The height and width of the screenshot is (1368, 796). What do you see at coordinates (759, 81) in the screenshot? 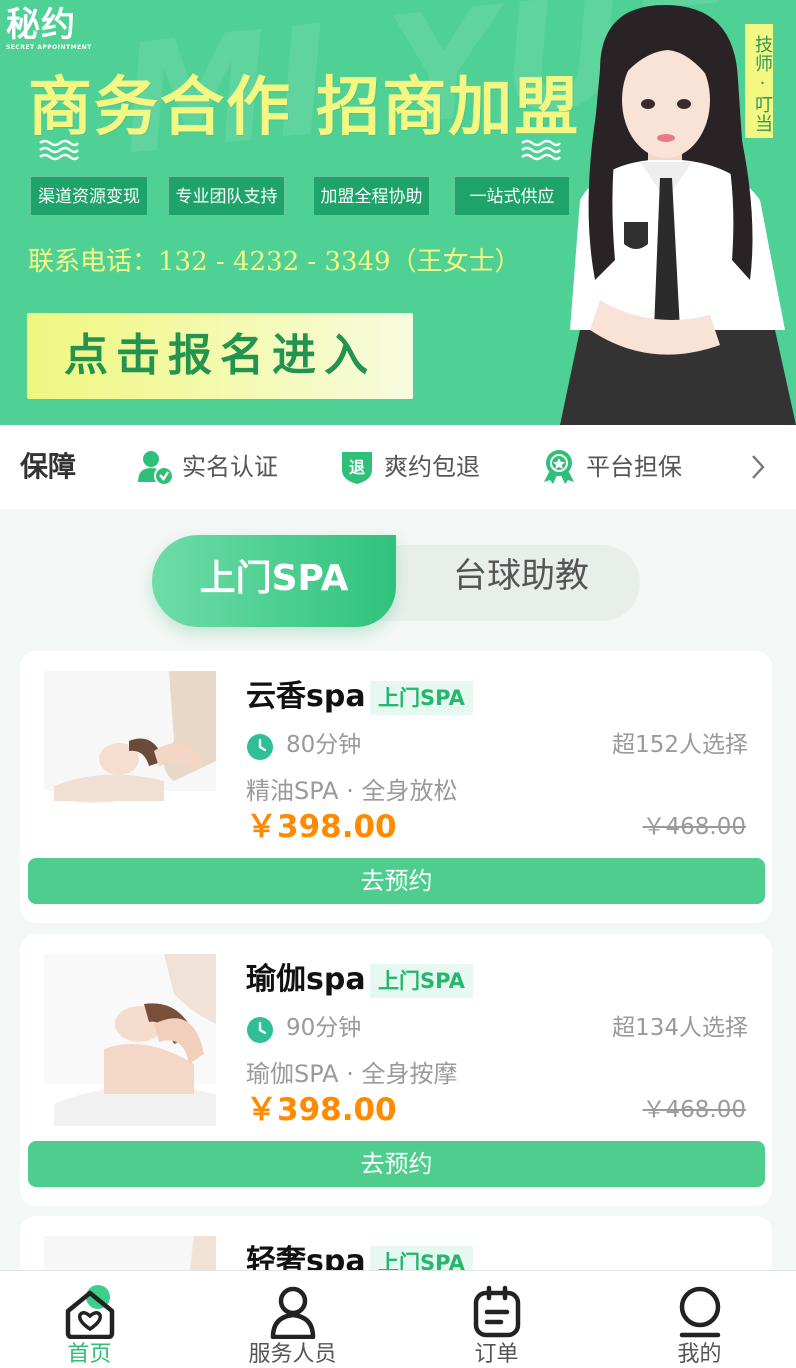
I see `technician-badge: 技师·叮当` at bounding box center [759, 81].